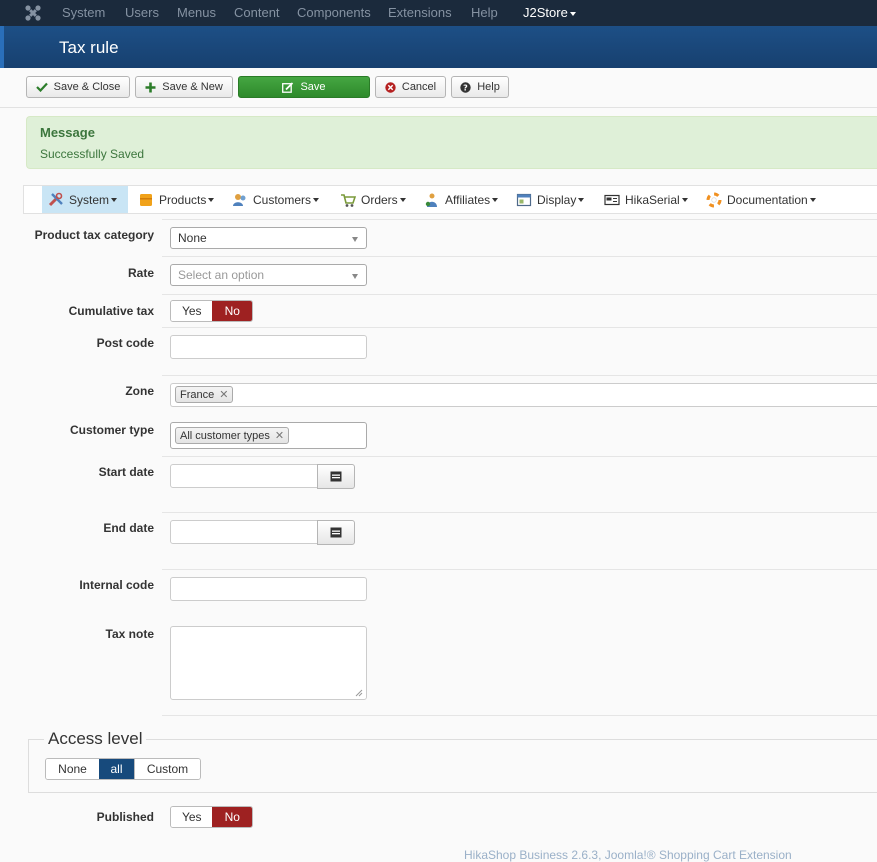 The height and width of the screenshot is (862, 877). I want to click on menu-display-label: Display, so click(557, 199).